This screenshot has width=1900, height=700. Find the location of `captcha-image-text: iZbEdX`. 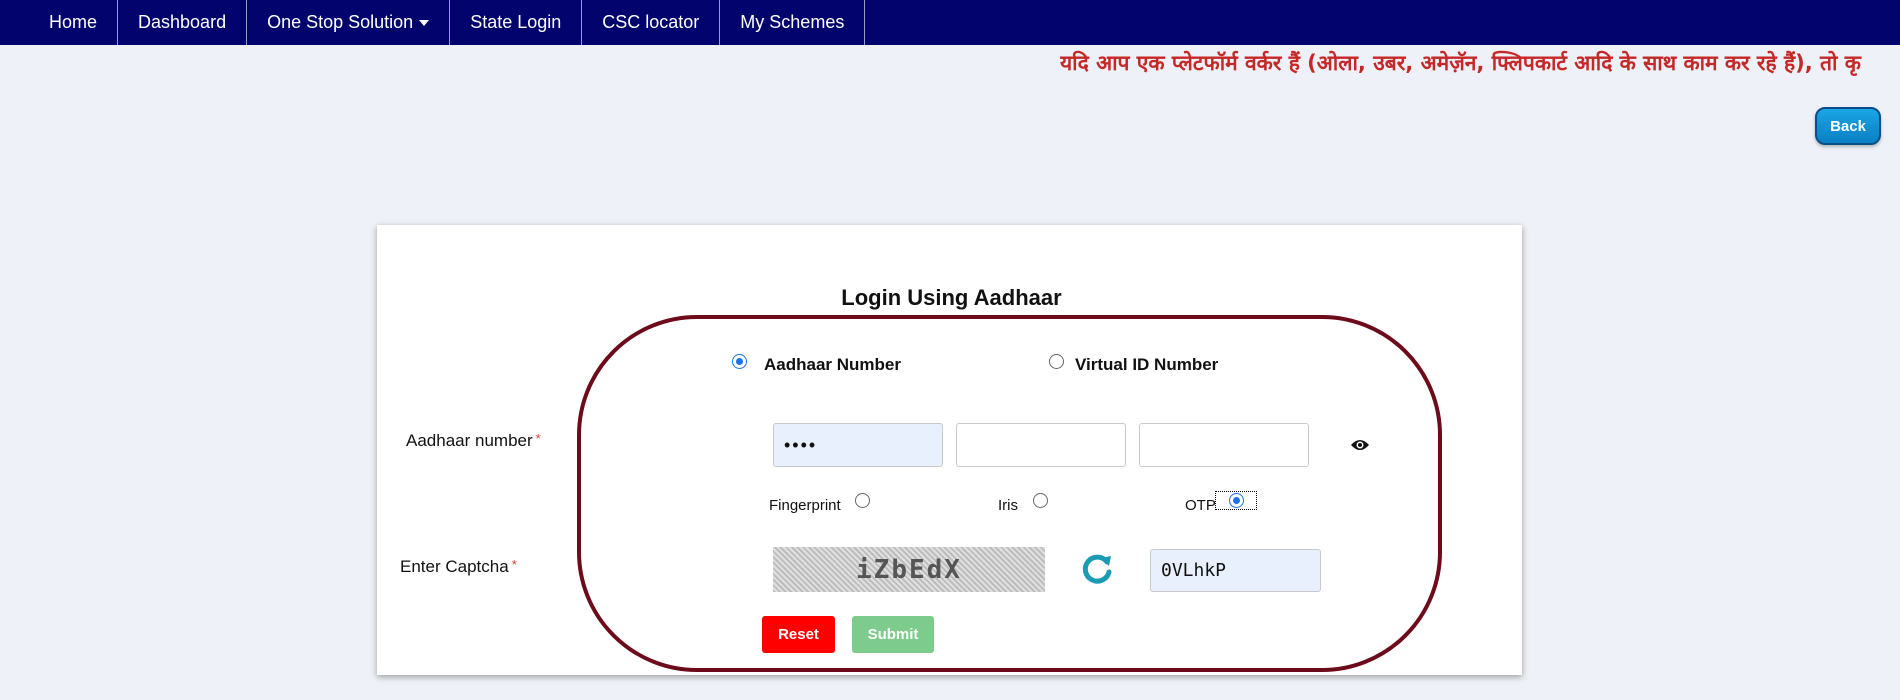

captcha-image-text: iZbEdX is located at coordinates (909, 569).